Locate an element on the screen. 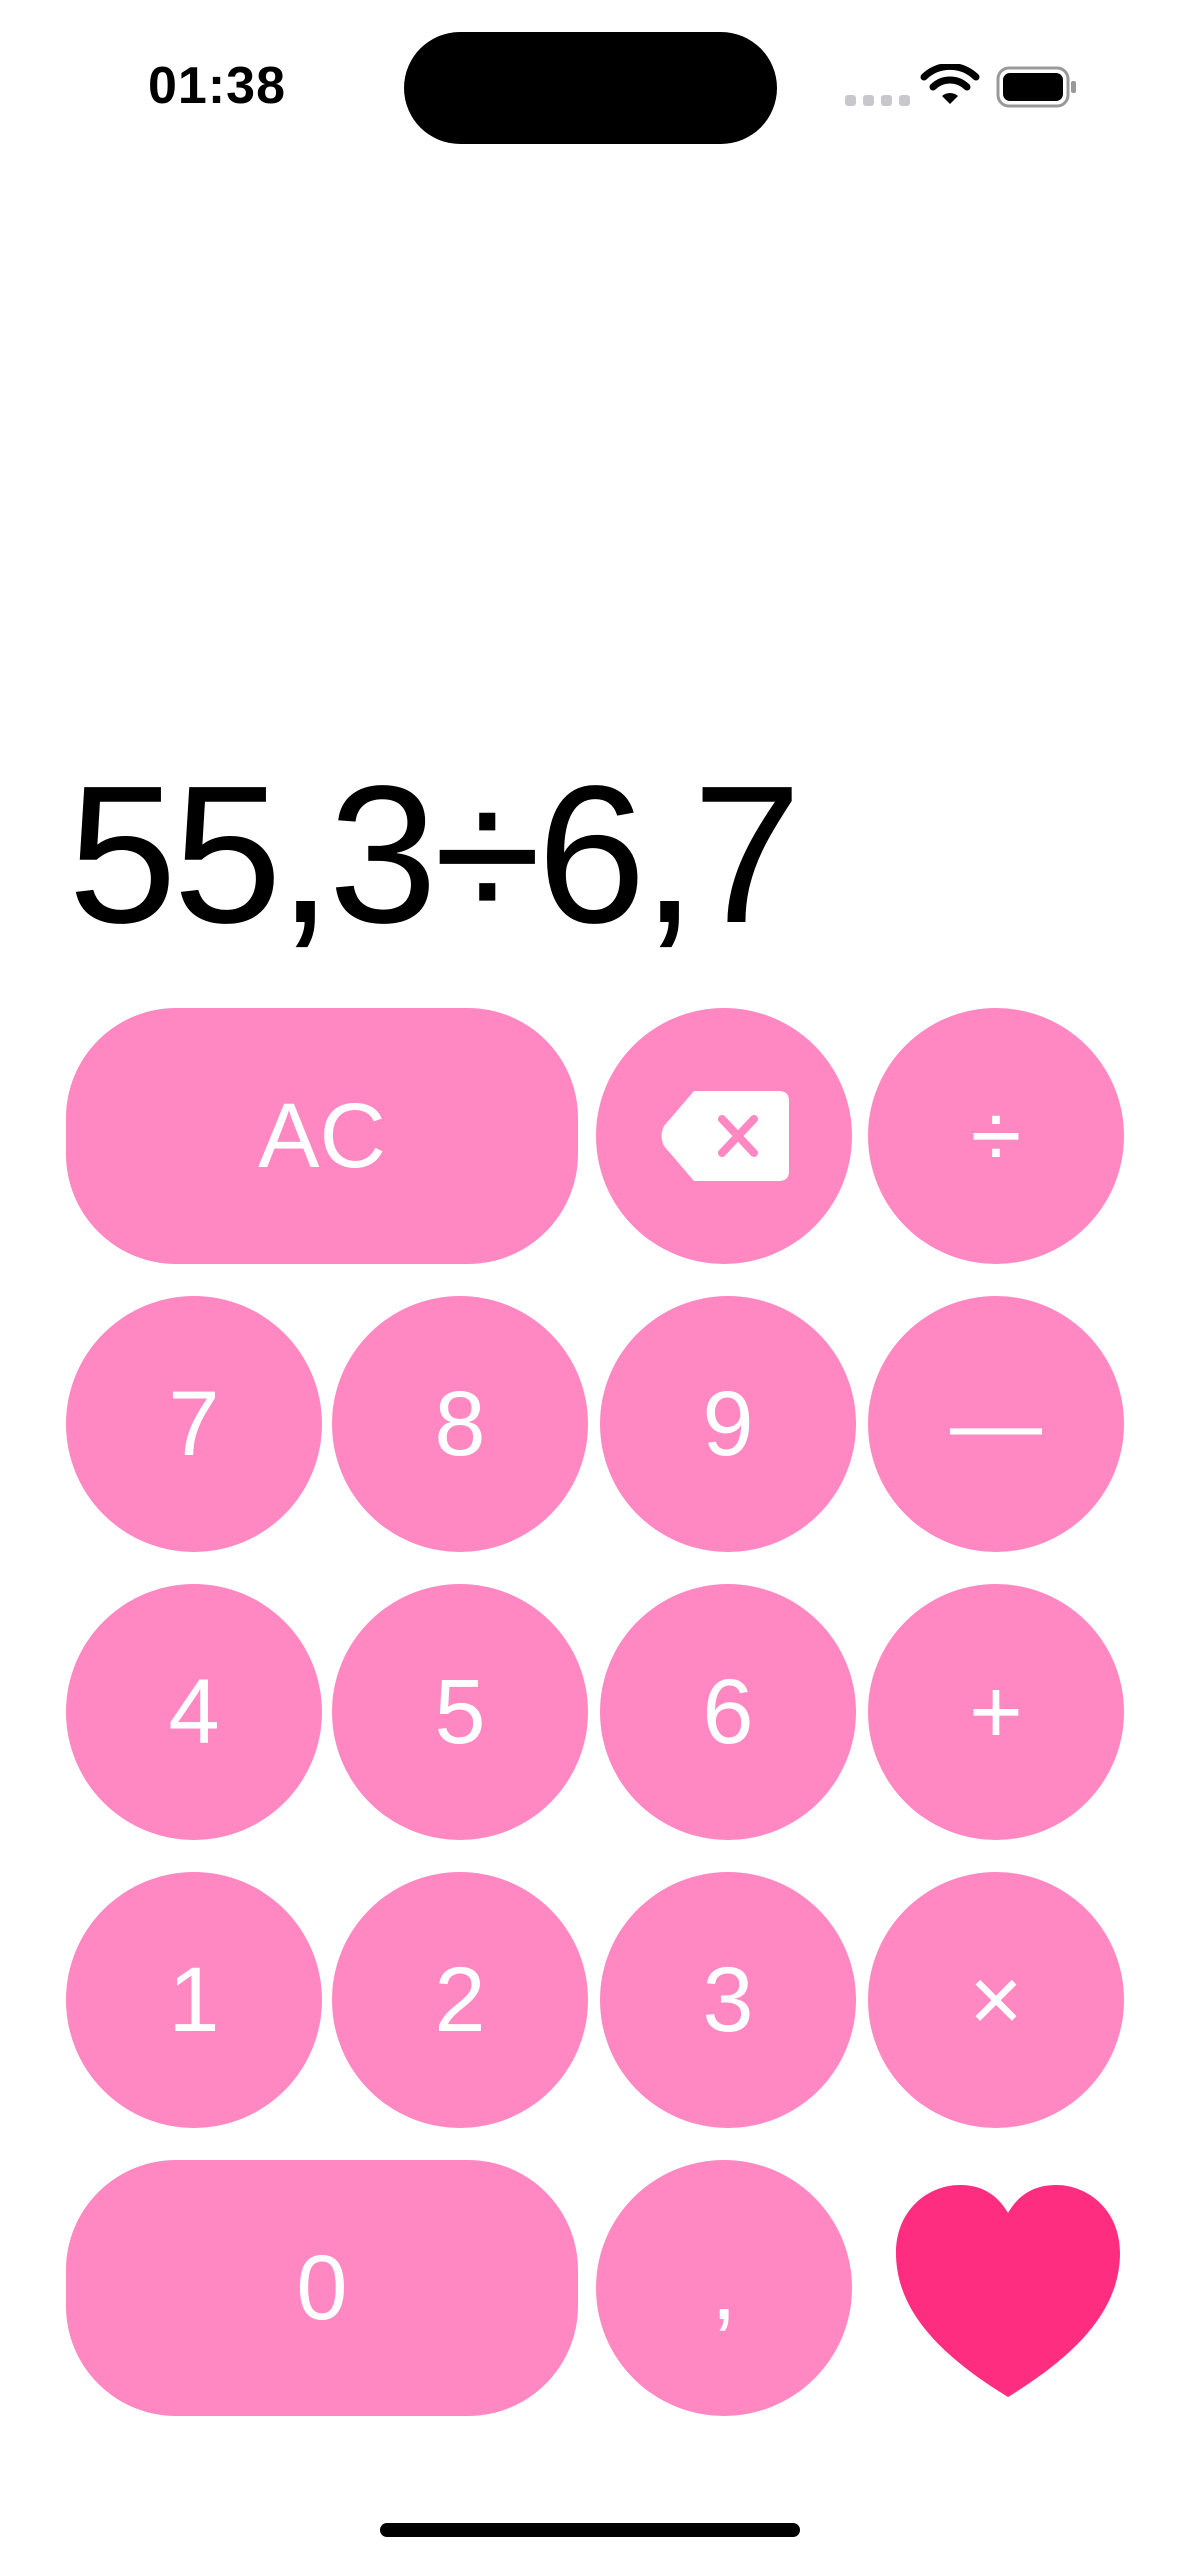 The height and width of the screenshot is (2556, 1179). digit-0-label: 0 is located at coordinates (322, 2287).